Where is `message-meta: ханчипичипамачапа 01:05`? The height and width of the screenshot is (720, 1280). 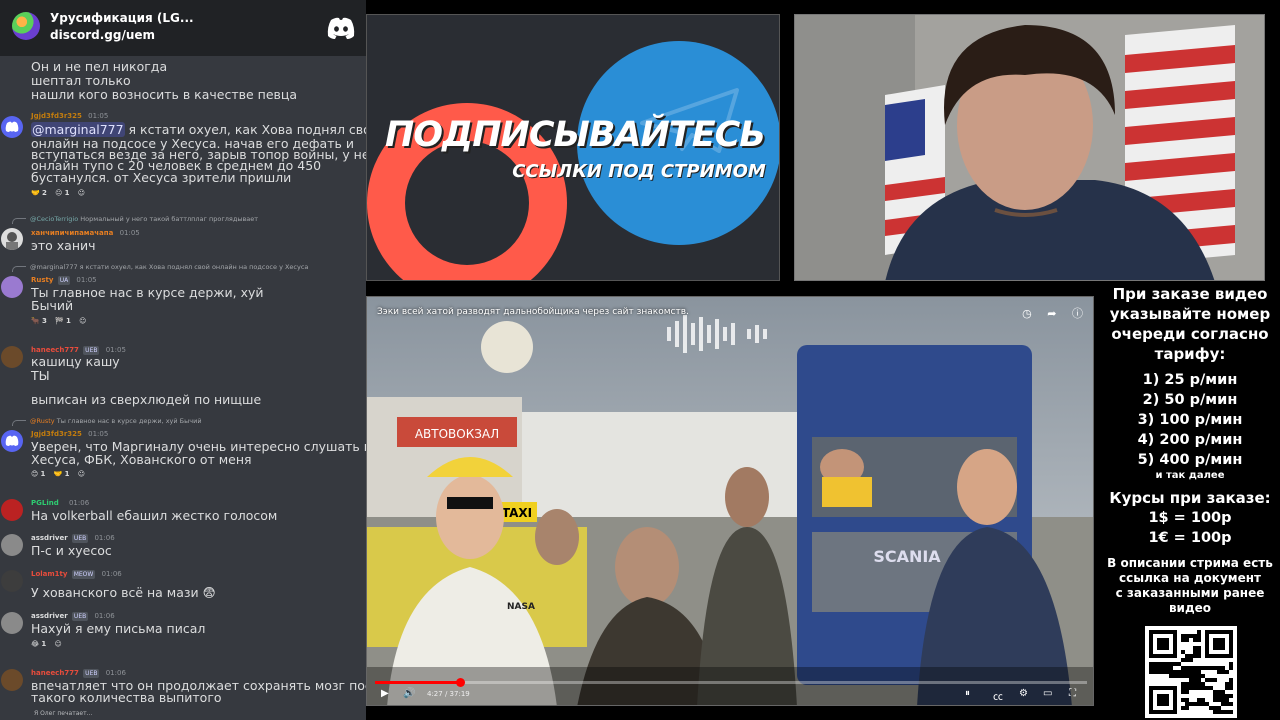 message-meta: ханчипичипамачапа 01:05 is located at coordinates (85, 233).